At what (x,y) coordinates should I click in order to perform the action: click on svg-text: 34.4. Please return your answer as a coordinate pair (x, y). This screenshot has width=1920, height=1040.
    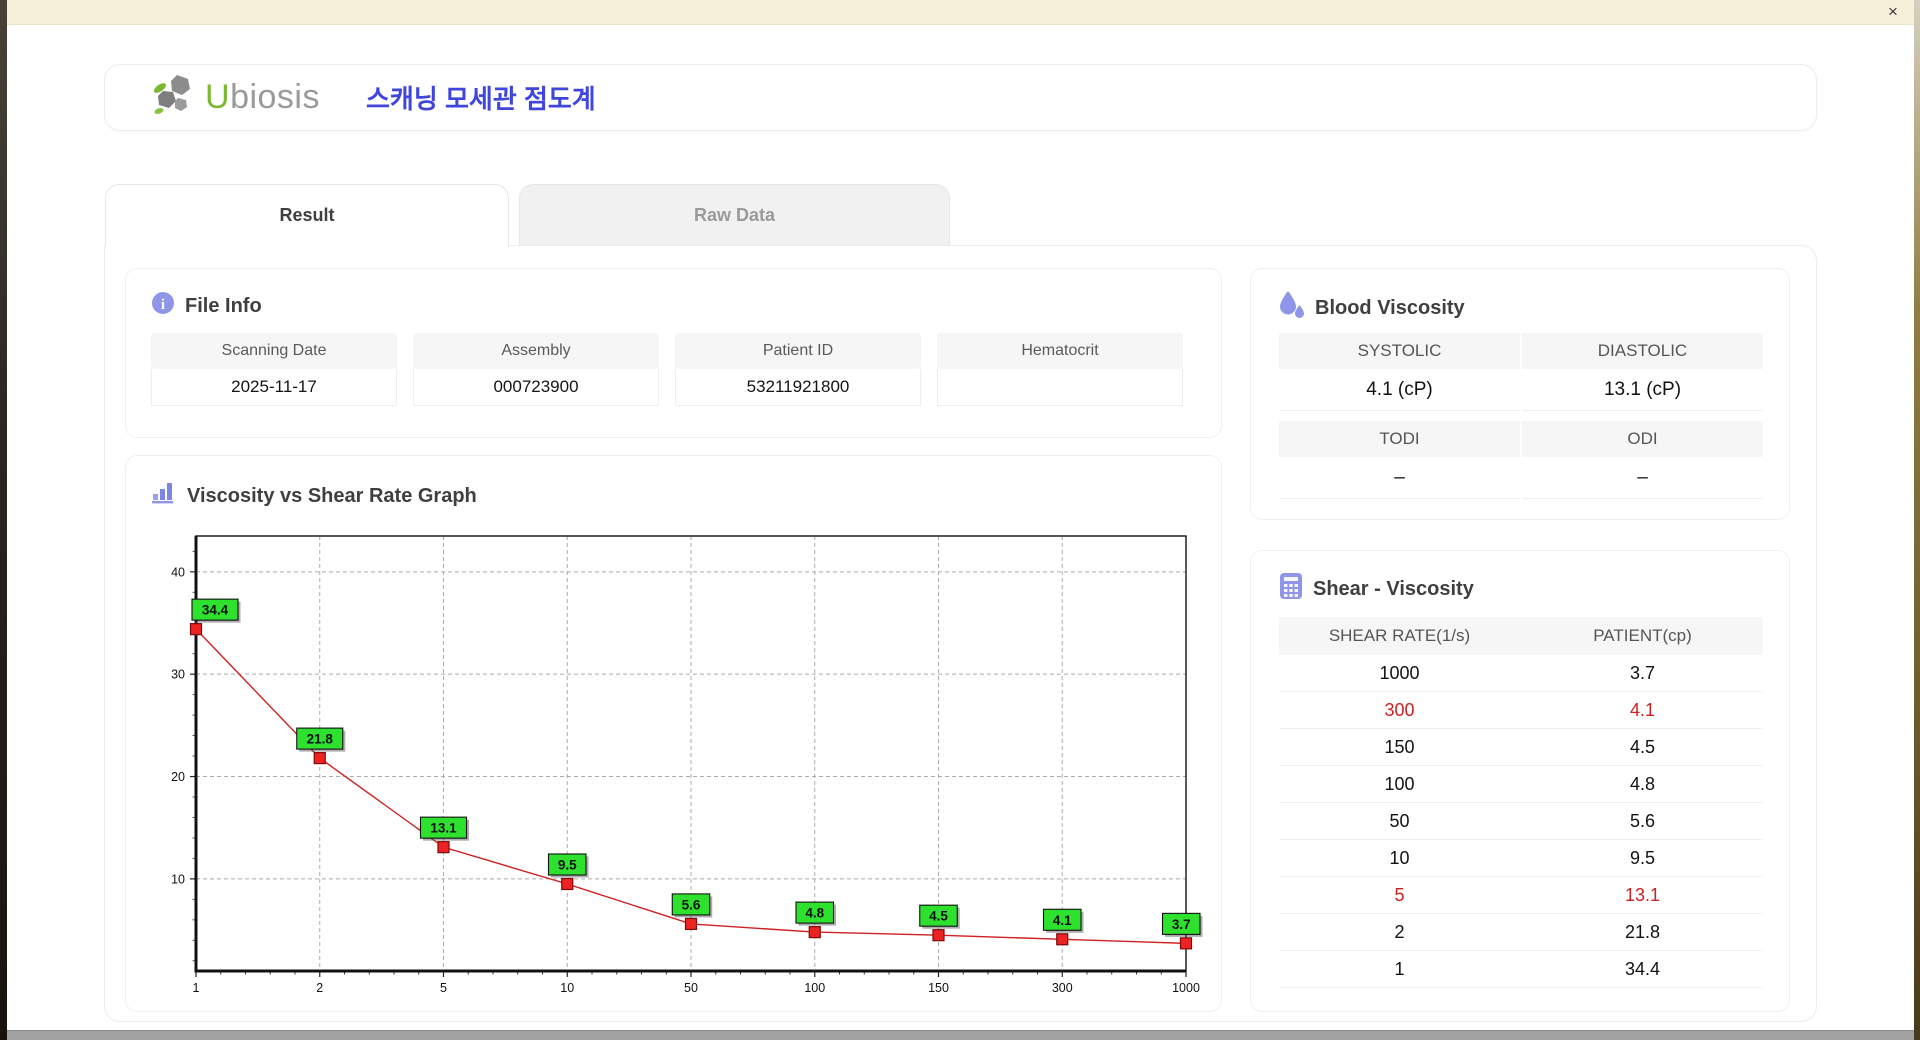
    Looking at the image, I should click on (215, 610).